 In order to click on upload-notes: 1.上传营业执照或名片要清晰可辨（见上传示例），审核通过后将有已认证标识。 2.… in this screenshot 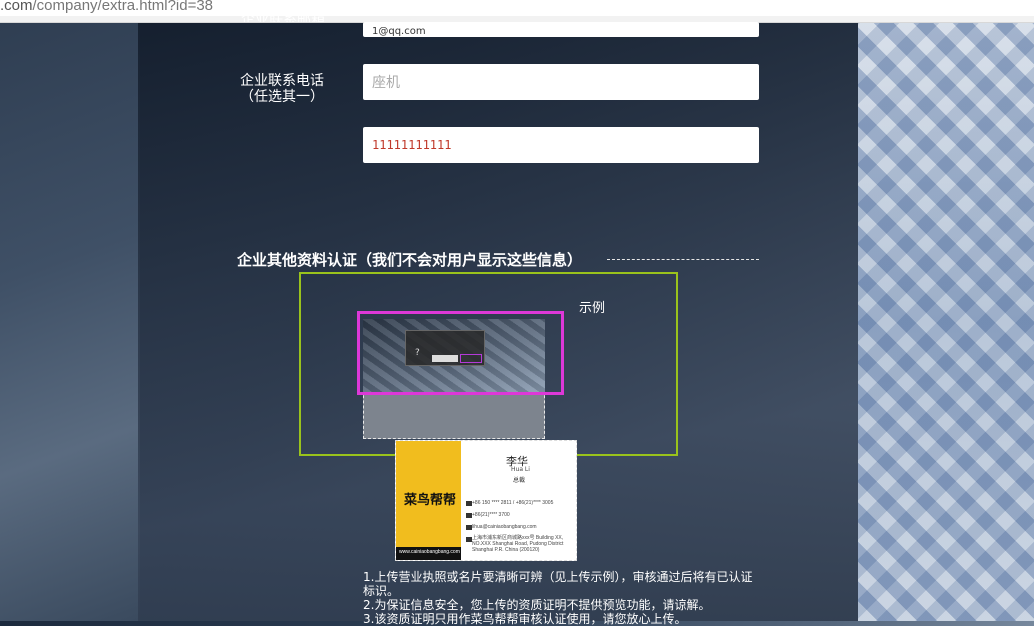, I will do `click(563, 598)`.